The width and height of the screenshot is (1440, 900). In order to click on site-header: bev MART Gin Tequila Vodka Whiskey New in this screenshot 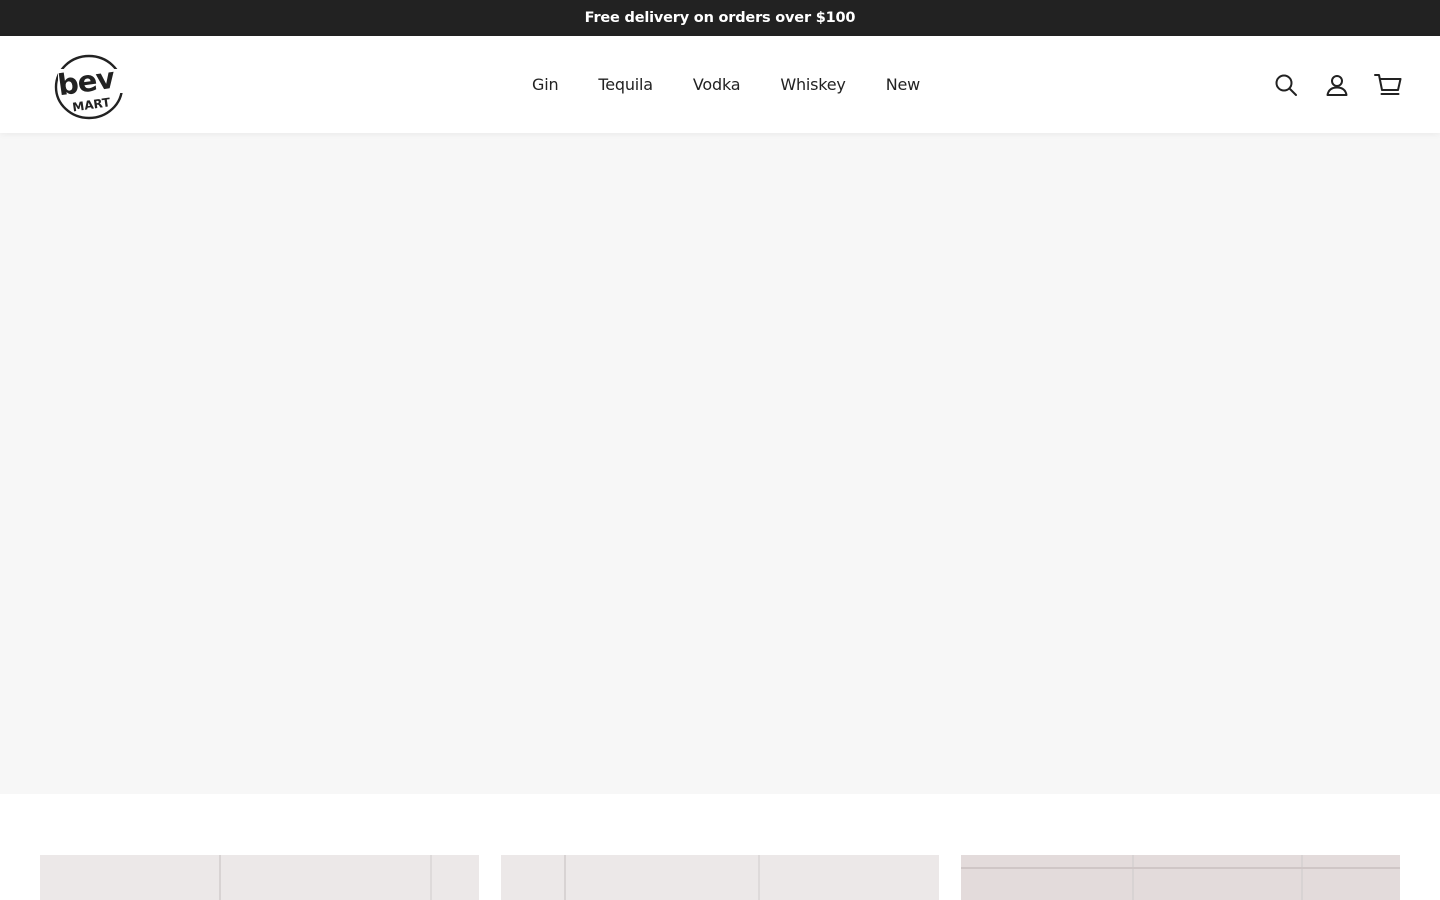, I will do `click(720, 84)`.